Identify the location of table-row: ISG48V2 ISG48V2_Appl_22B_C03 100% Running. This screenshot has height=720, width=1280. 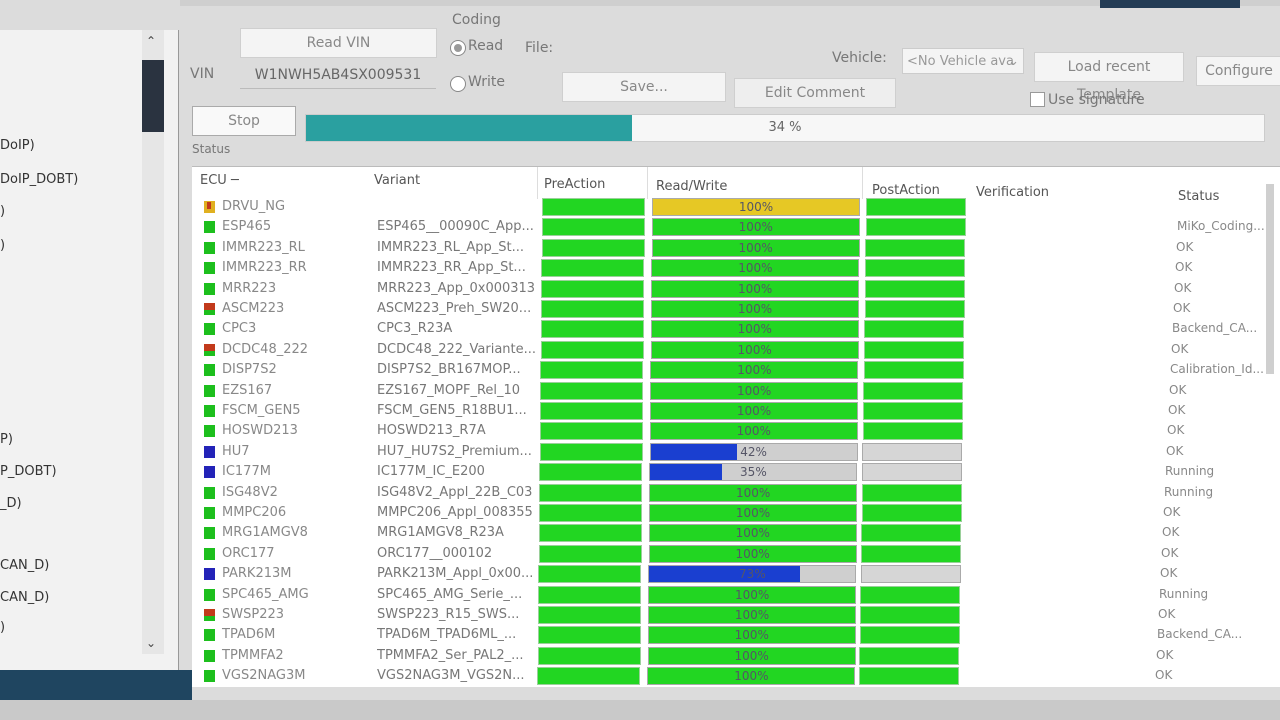
(736, 493).